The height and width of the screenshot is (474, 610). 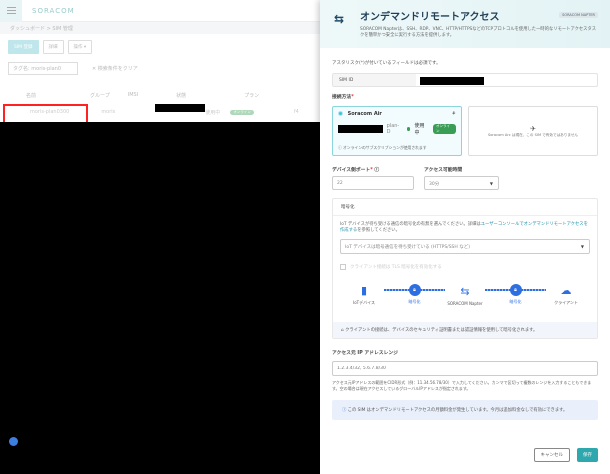 I want to click on details-button: 詳細, so click(x=53, y=47).